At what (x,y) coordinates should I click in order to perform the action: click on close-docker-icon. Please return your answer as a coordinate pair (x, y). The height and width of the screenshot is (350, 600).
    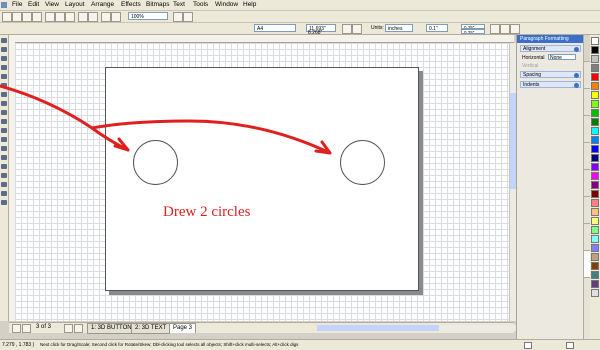
    Looking at the image, I should click on (580, 38).